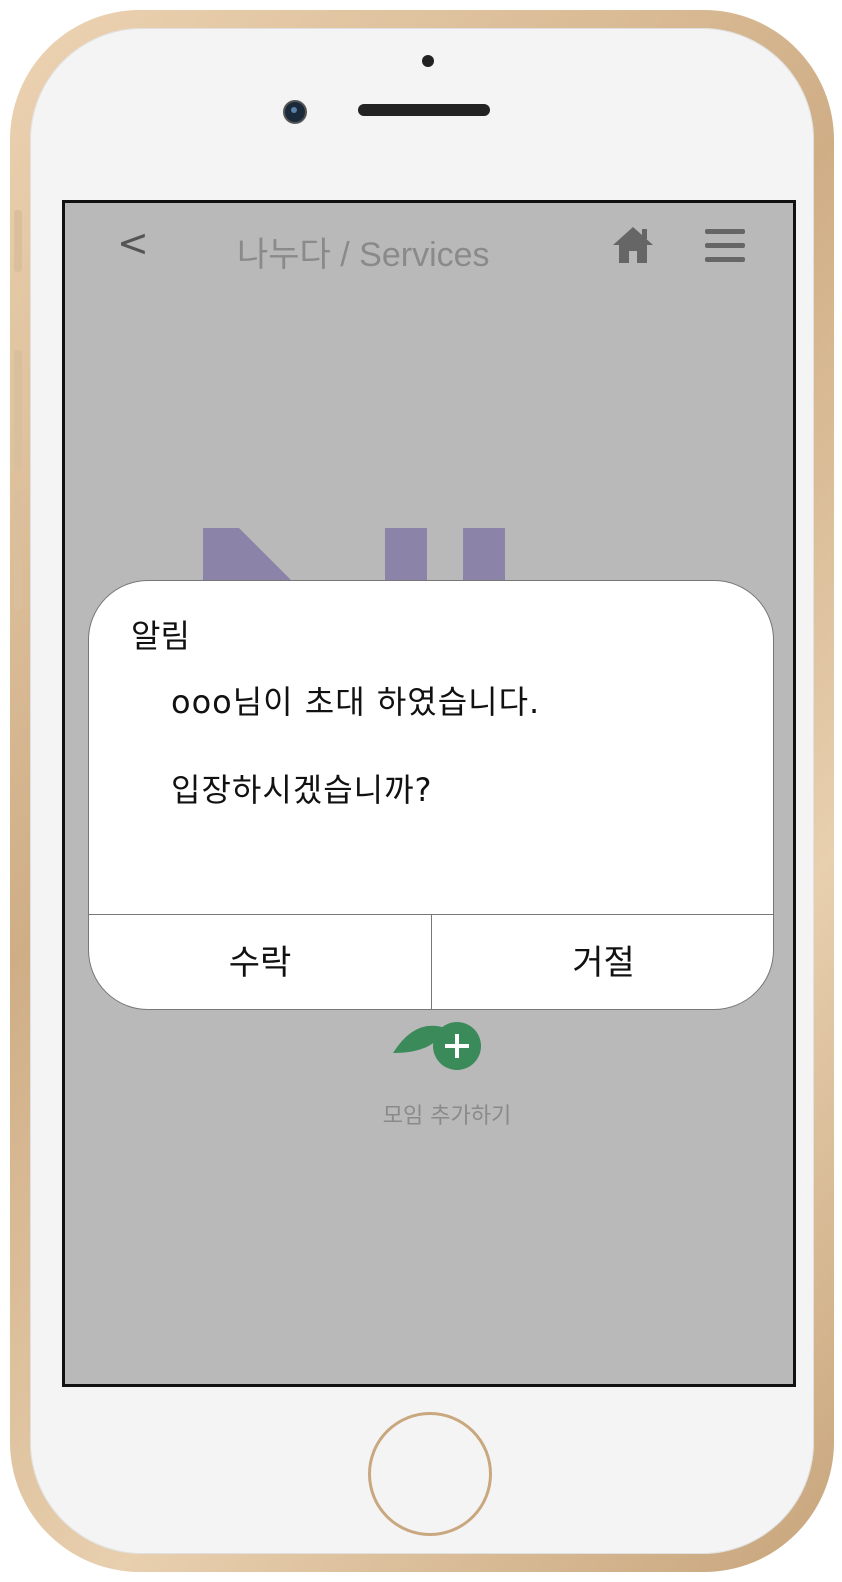 The image size is (842, 1582). I want to click on front-camera, so click(295, 112).